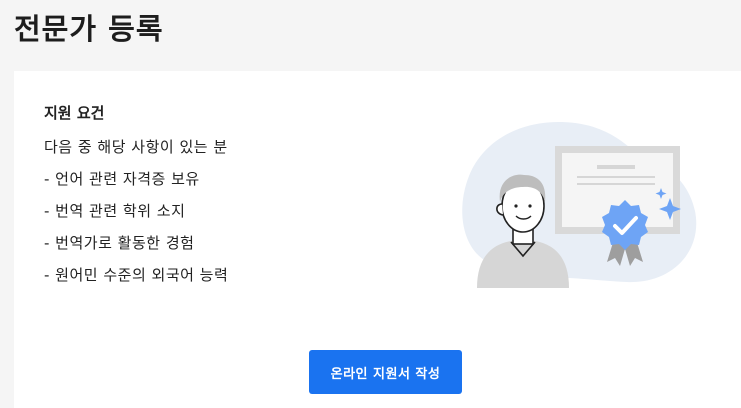 The width and height of the screenshot is (741, 408). What do you see at coordinates (89, 29) in the screenshot?
I see `page-title: 전문가 등록` at bounding box center [89, 29].